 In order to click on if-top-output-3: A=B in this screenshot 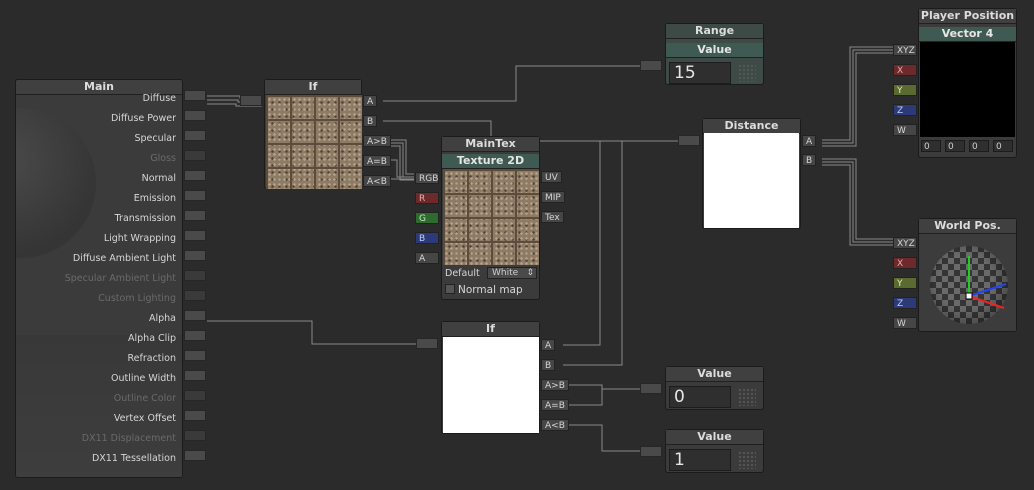, I will do `click(377, 161)`.